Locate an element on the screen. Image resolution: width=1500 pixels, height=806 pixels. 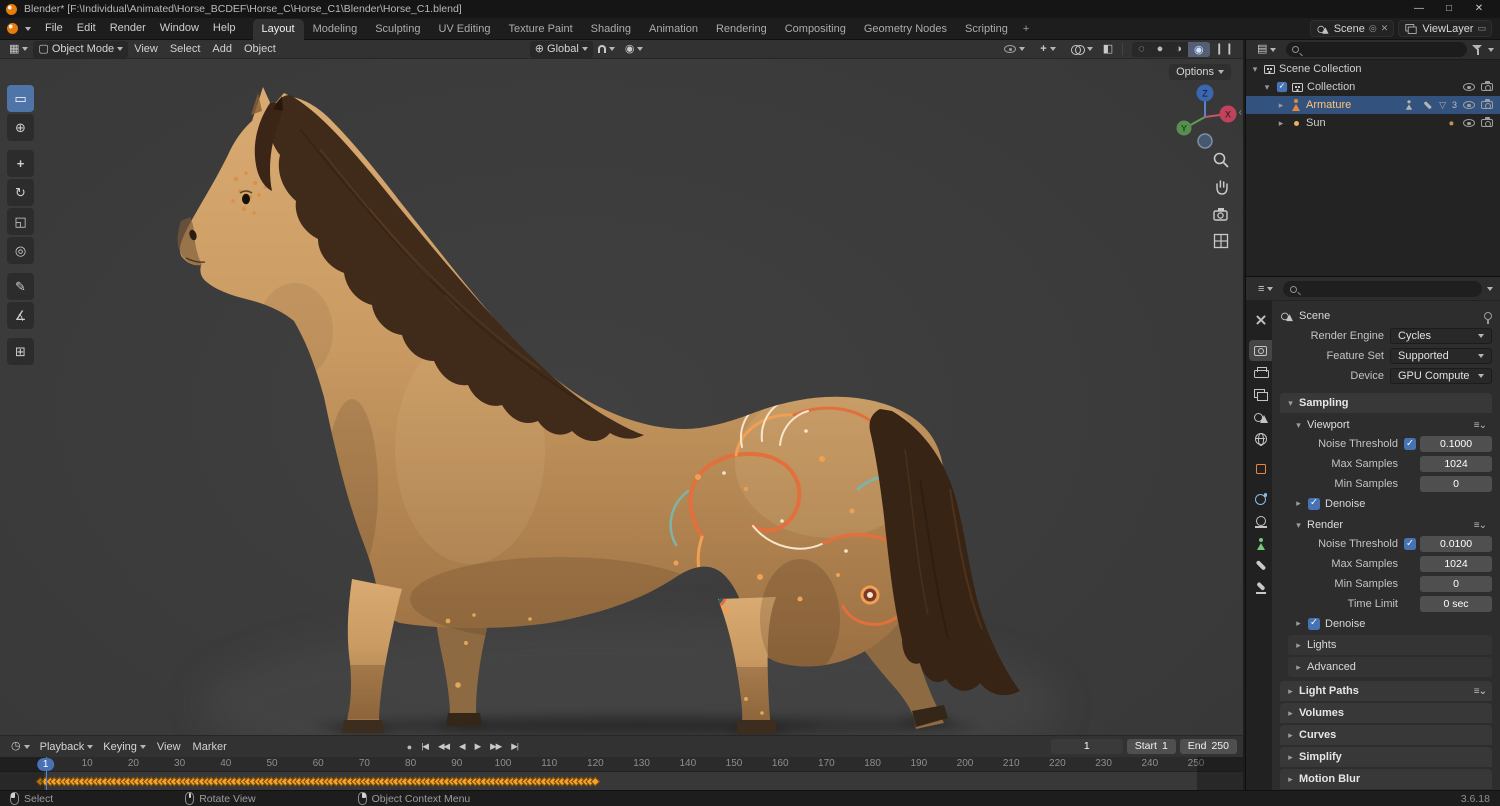
blender-menu-button is located at coordinates (19, 28).